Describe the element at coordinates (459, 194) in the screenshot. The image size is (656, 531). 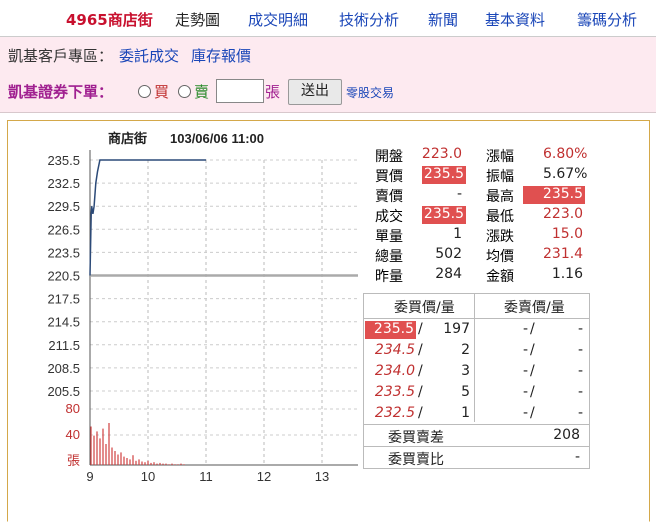
I see `ask-value: -` at that location.